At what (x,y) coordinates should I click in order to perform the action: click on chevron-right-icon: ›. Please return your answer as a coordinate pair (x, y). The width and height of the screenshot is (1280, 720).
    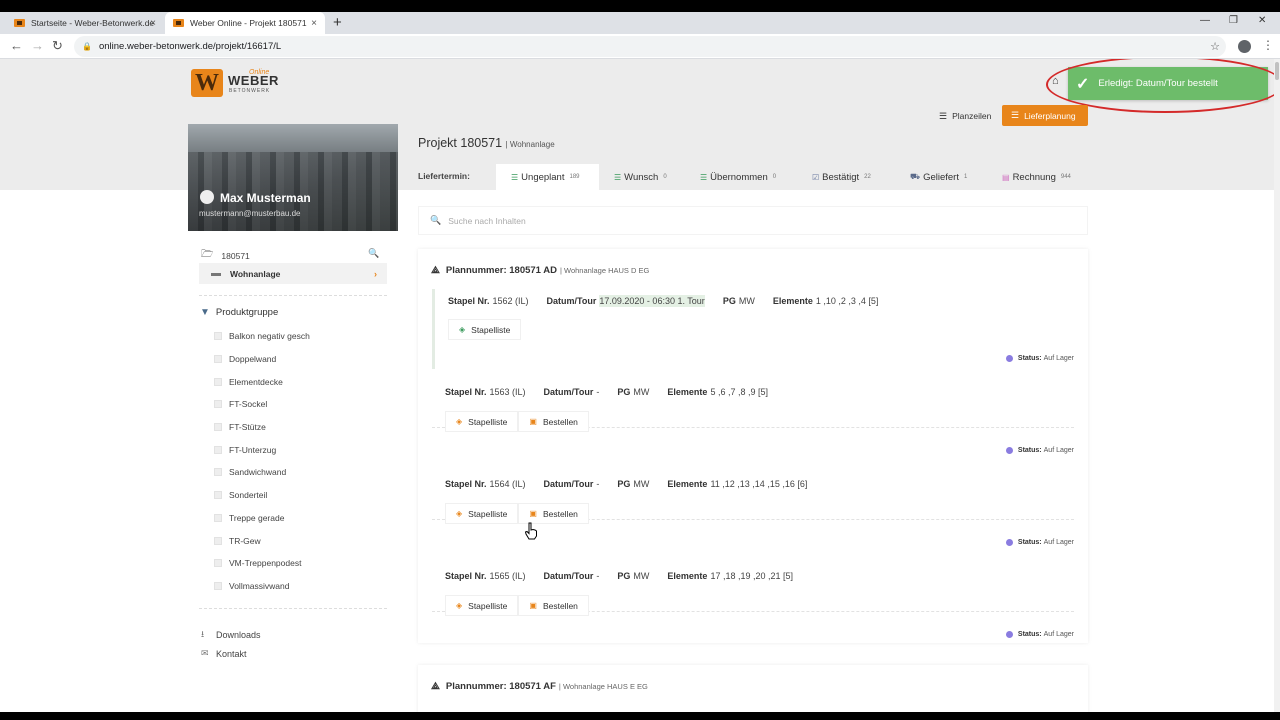
    Looking at the image, I should click on (375, 273).